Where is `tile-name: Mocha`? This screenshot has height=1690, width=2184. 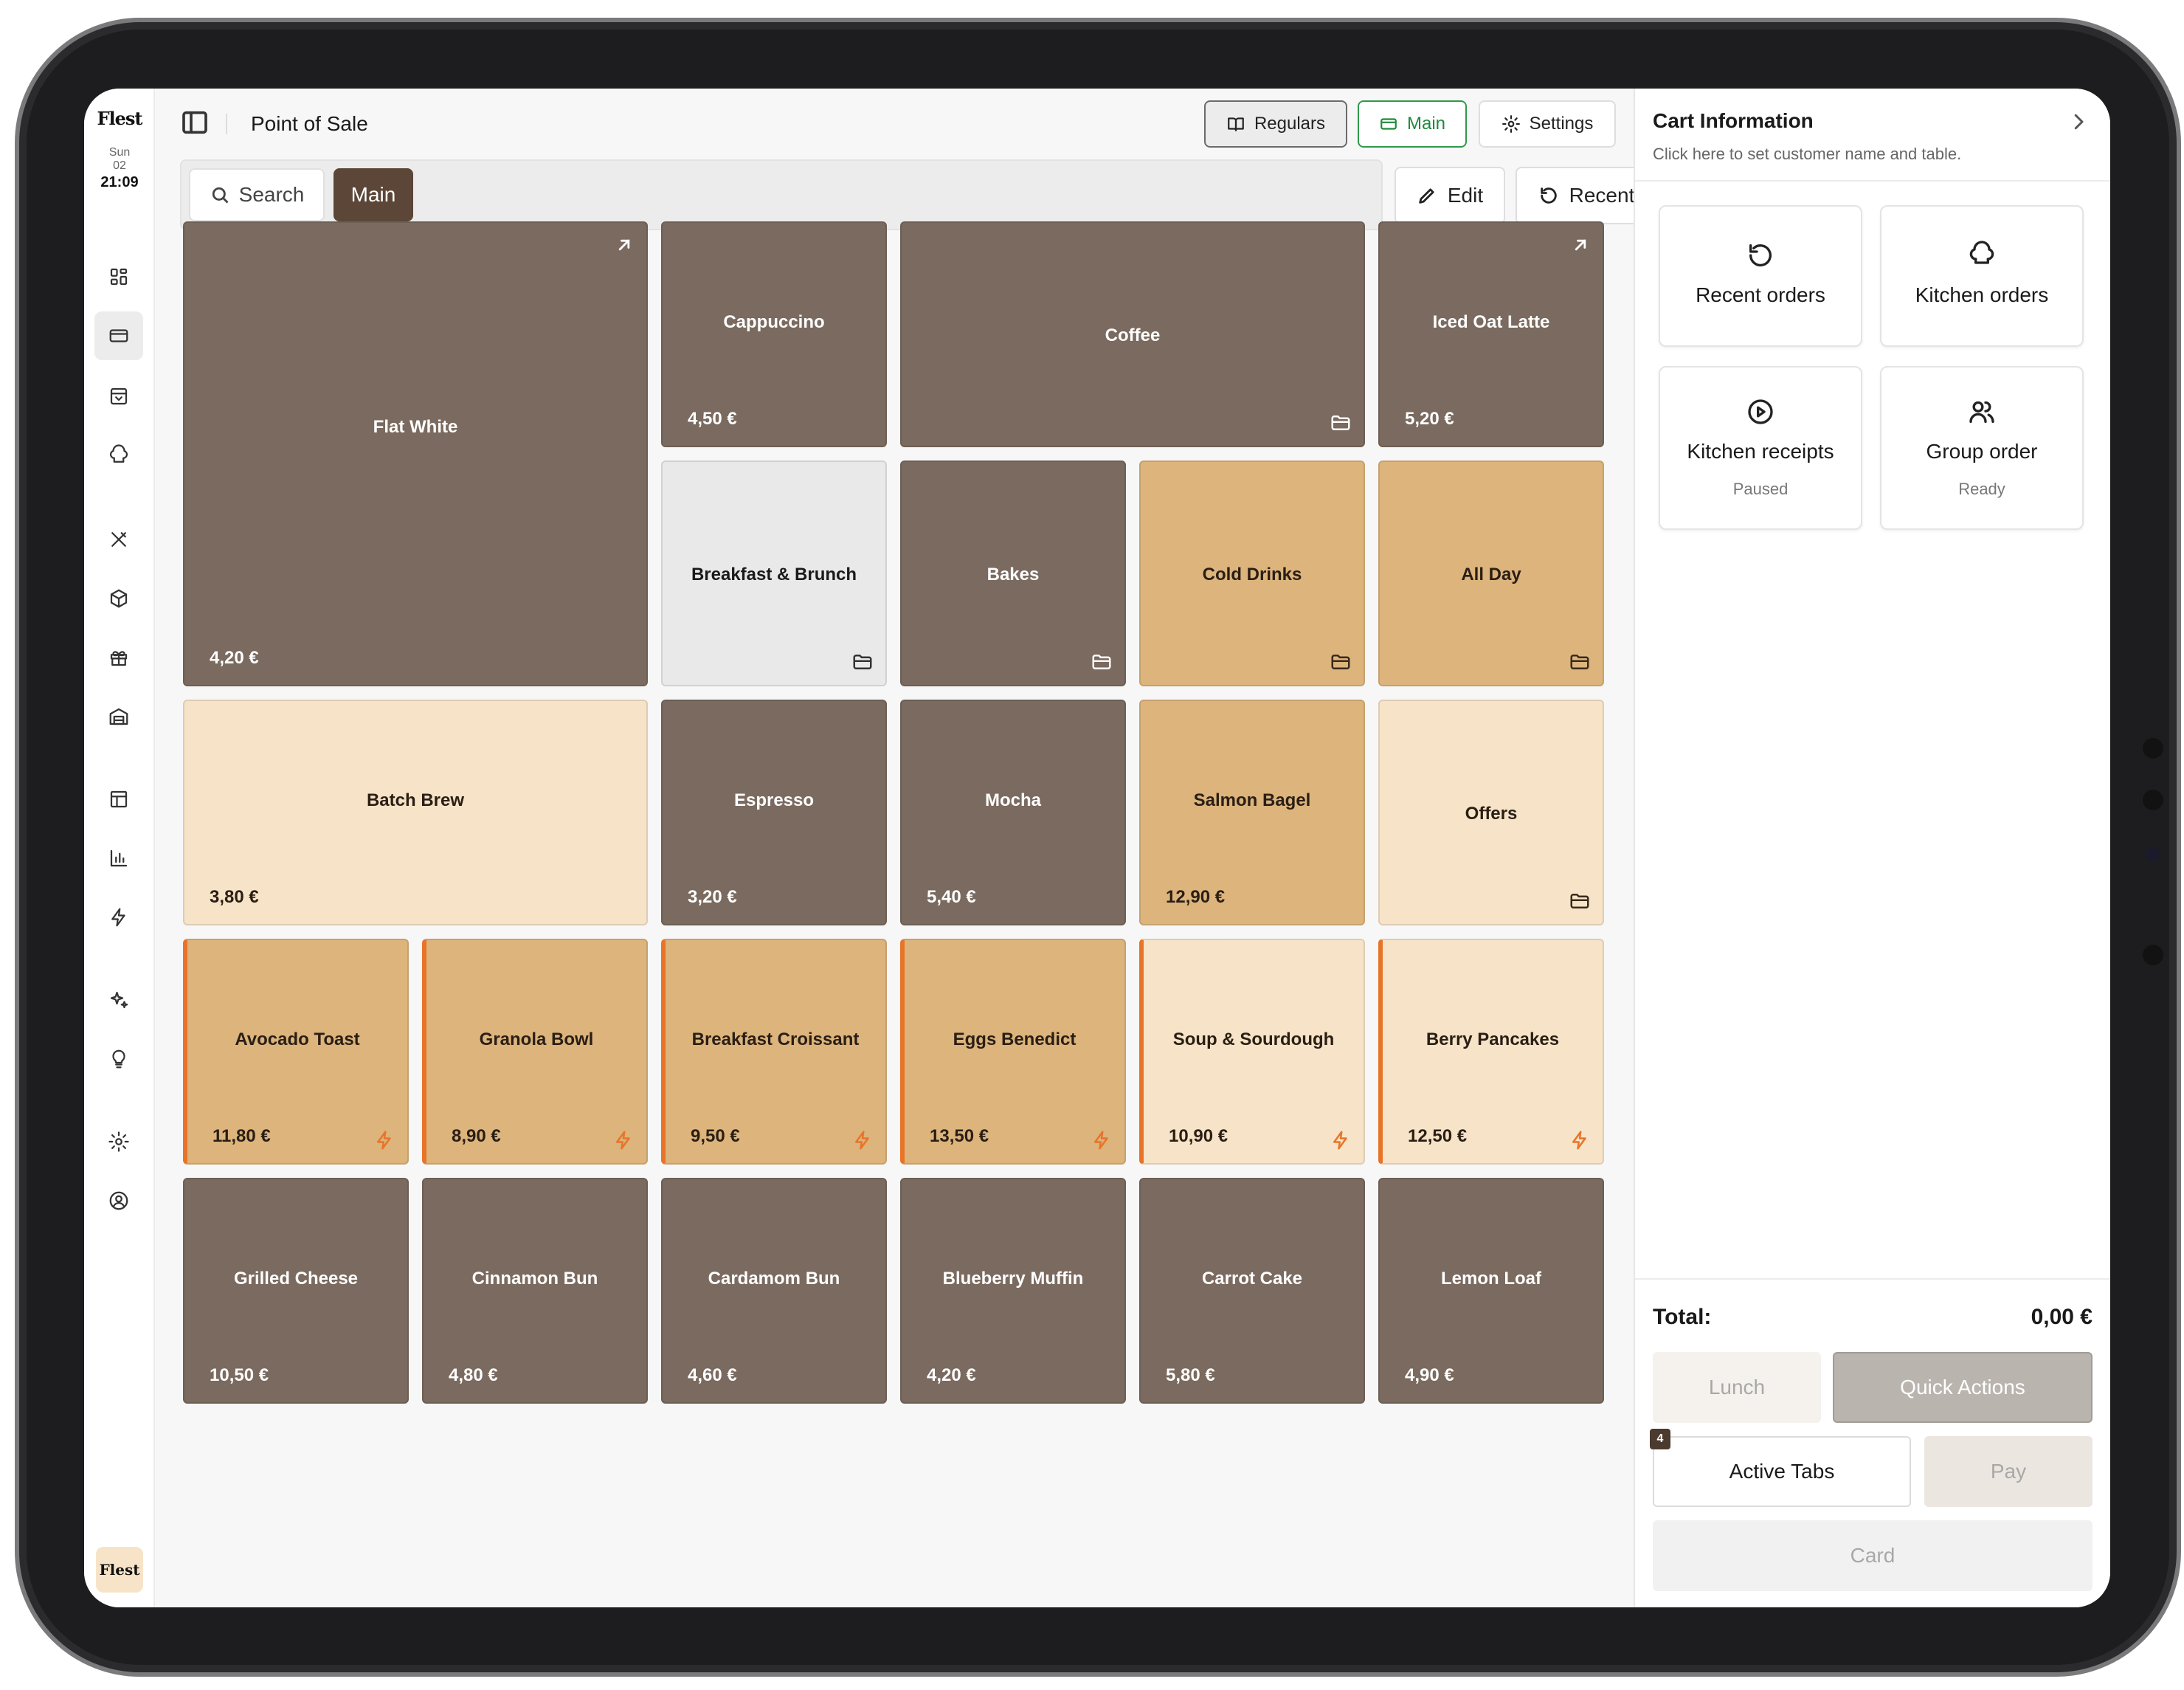 tile-name: Mocha is located at coordinates (1012, 800).